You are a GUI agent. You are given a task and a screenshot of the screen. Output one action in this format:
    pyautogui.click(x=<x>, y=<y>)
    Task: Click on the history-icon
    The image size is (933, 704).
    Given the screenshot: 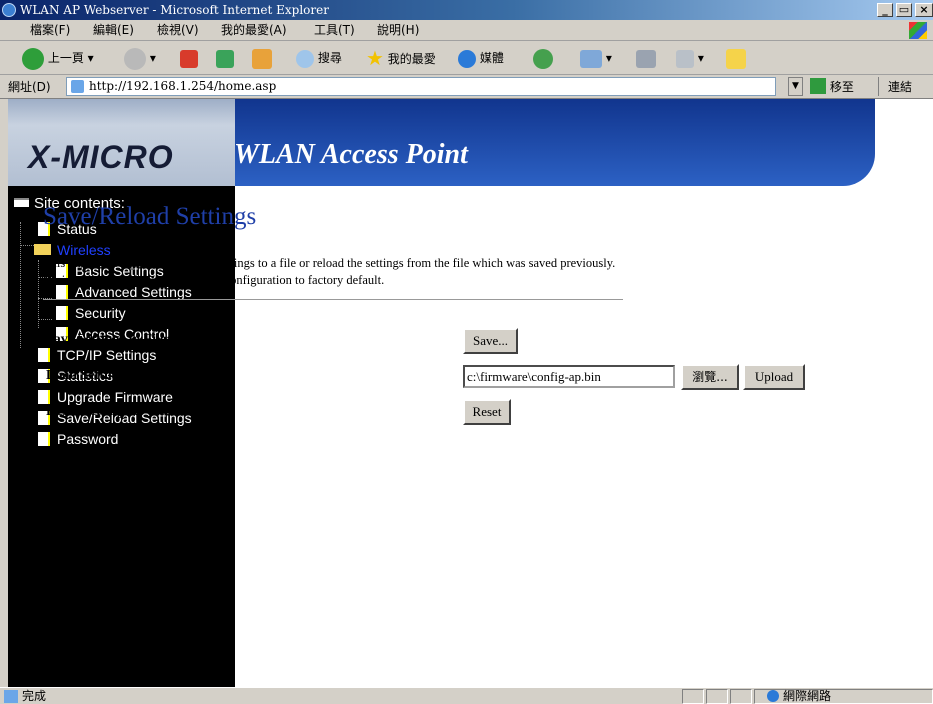 What is the action you would take?
    pyautogui.click(x=543, y=58)
    